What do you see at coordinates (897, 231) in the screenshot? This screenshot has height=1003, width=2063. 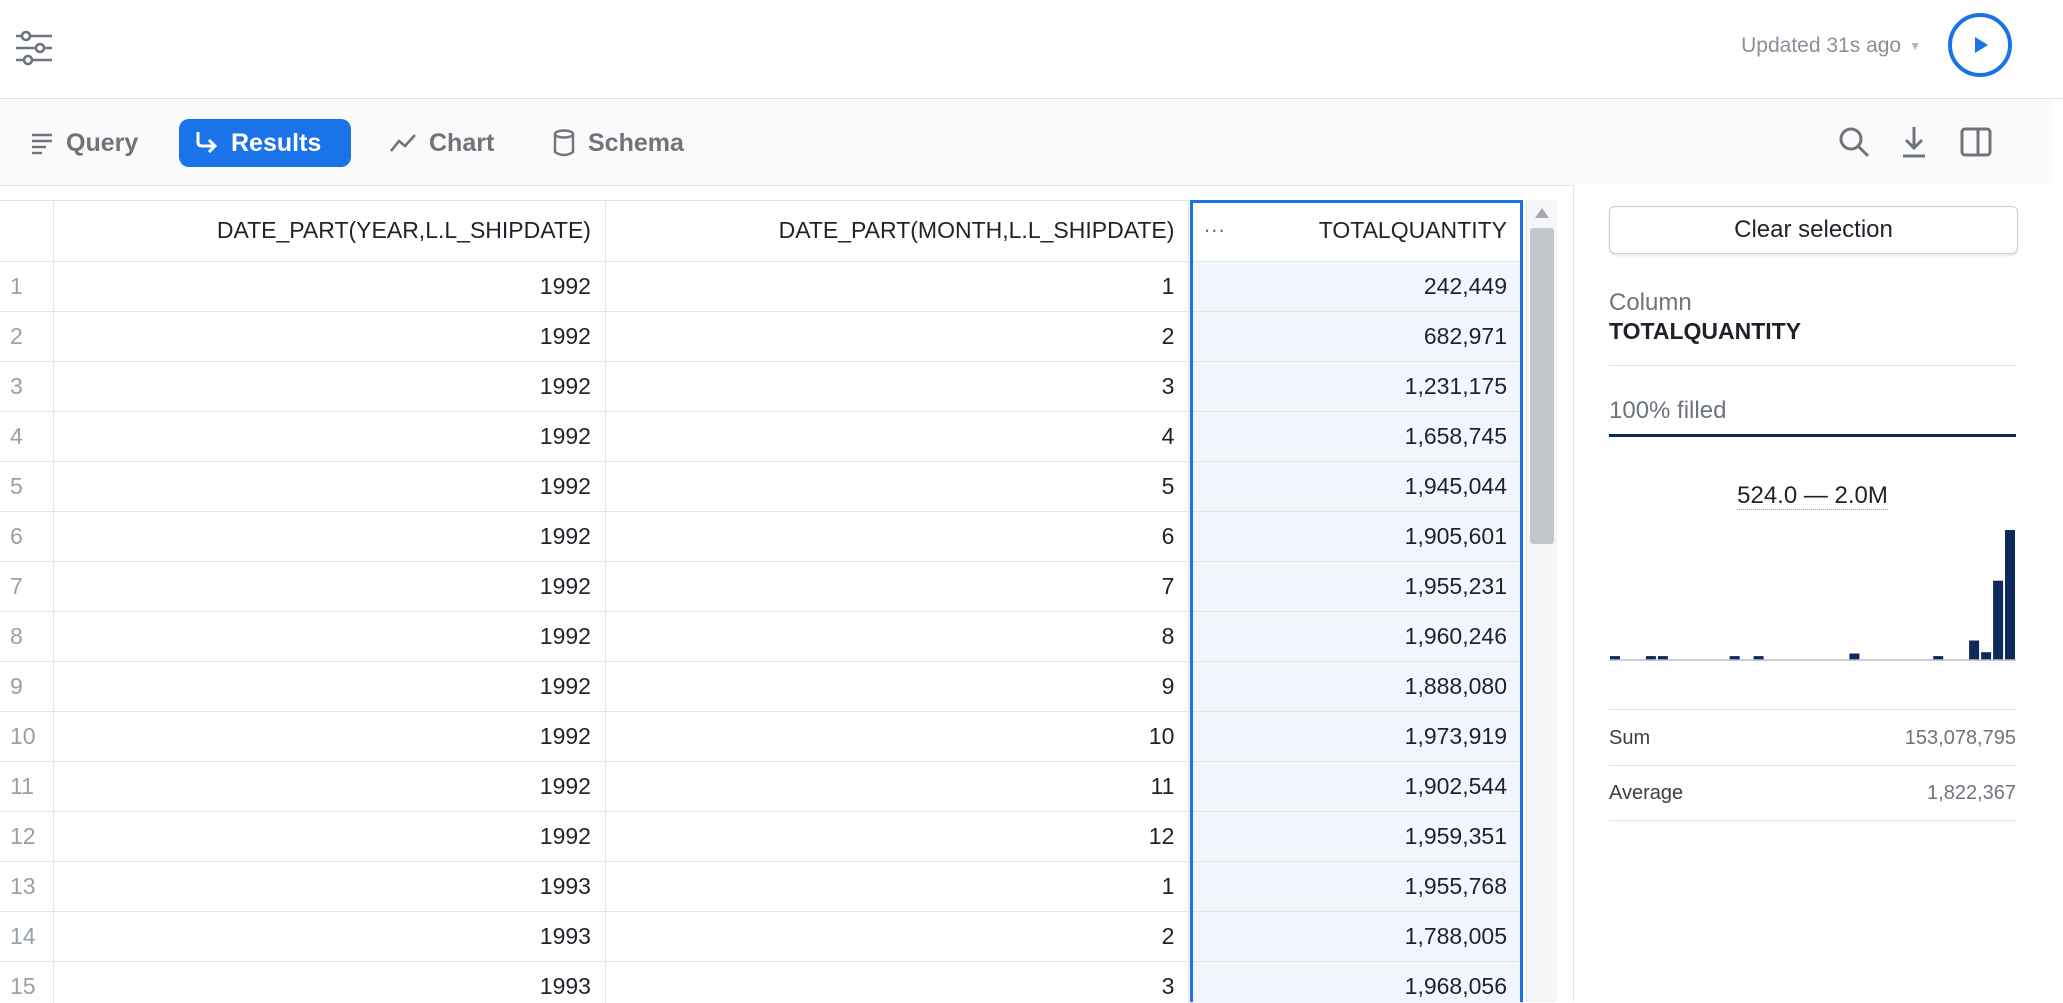 I see `column-header: DATE_PART(MONTH,L.L_SHIPDATE)` at bounding box center [897, 231].